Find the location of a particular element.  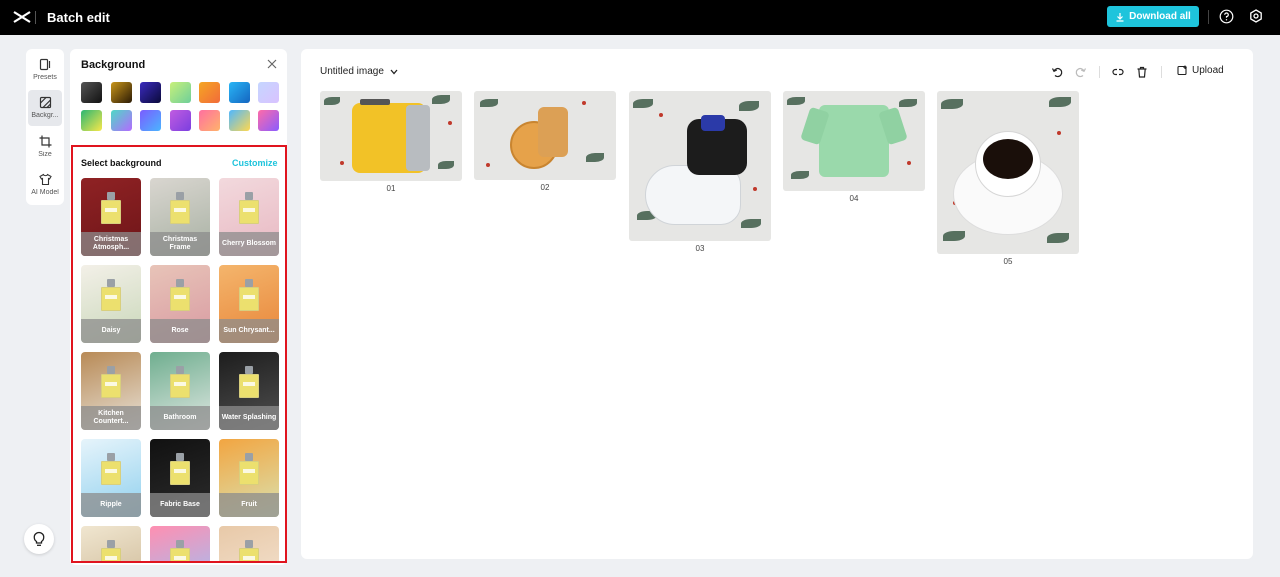

settings-gear-icon is located at coordinates (1256, 16).